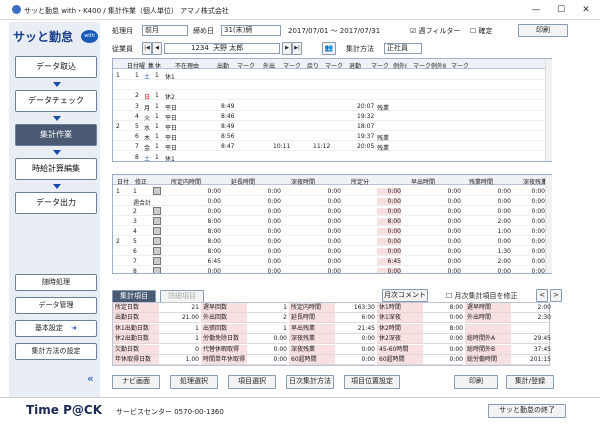  What do you see at coordinates (372, 382) in the screenshot?
I see `item-position-button: 項目位置設定` at bounding box center [372, 382].